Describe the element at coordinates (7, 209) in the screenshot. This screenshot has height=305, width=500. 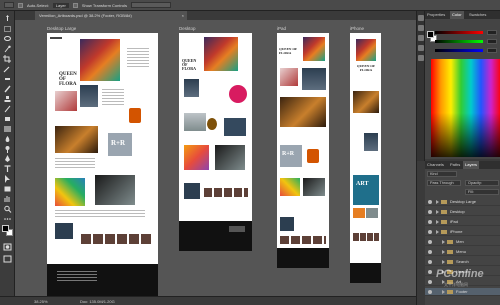
I see `zoom-icon` at that location.